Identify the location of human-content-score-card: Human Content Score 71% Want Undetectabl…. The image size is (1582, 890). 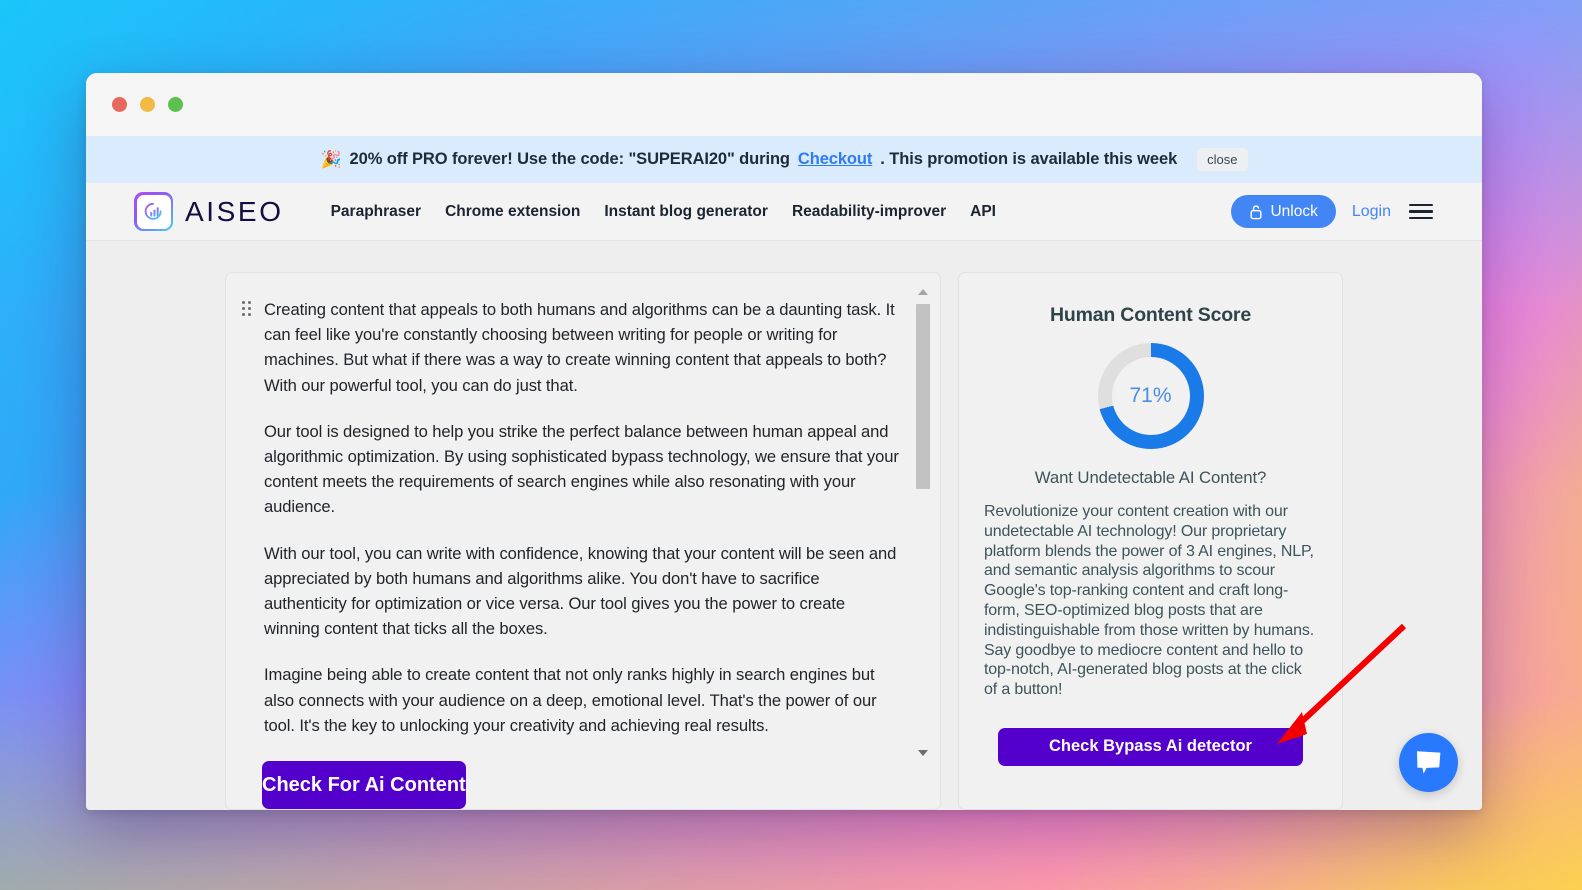
(1150, 541).